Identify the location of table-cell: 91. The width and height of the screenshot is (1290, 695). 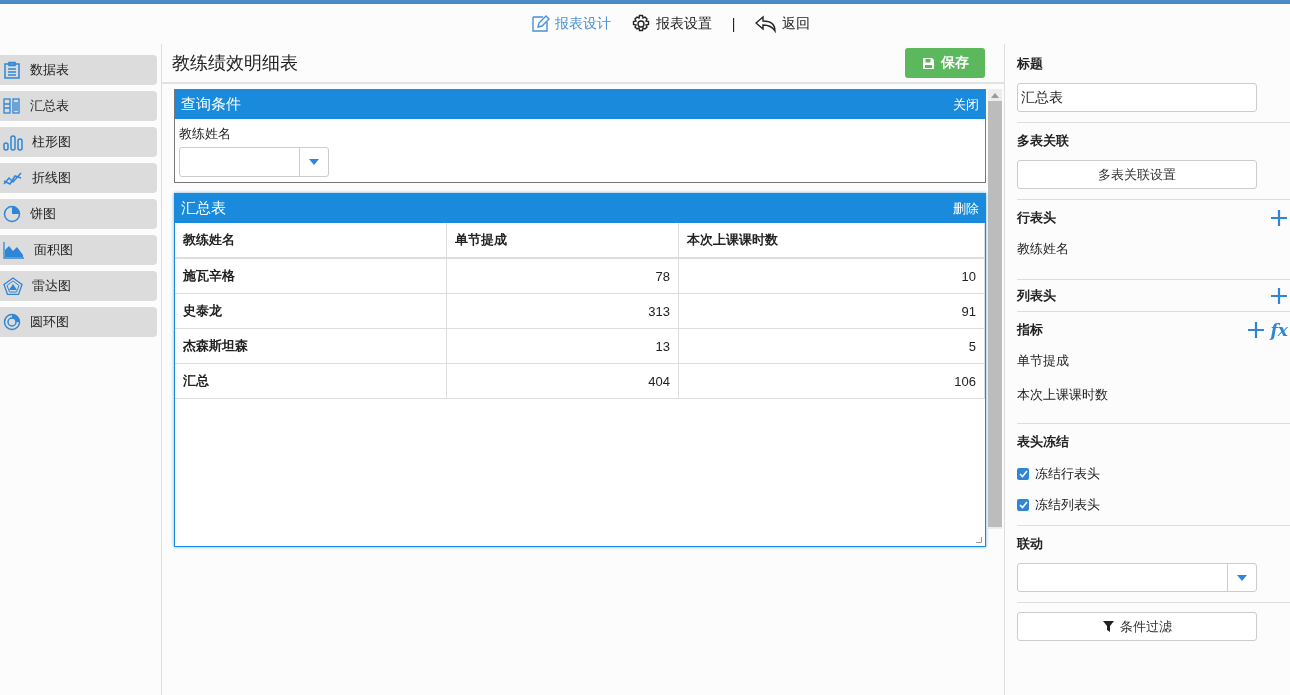
(831, 311).